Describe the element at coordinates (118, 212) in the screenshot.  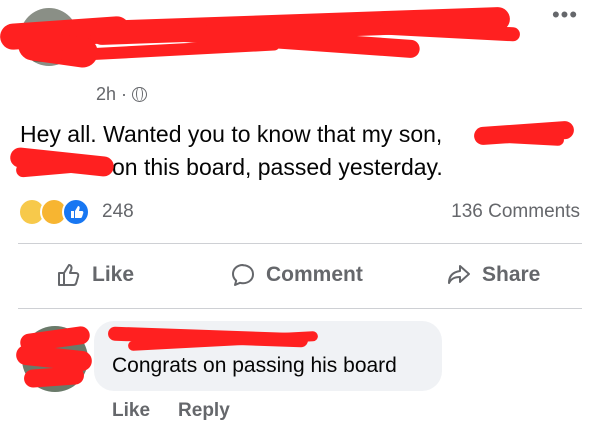
I see `reaction-count: 248` at that location.